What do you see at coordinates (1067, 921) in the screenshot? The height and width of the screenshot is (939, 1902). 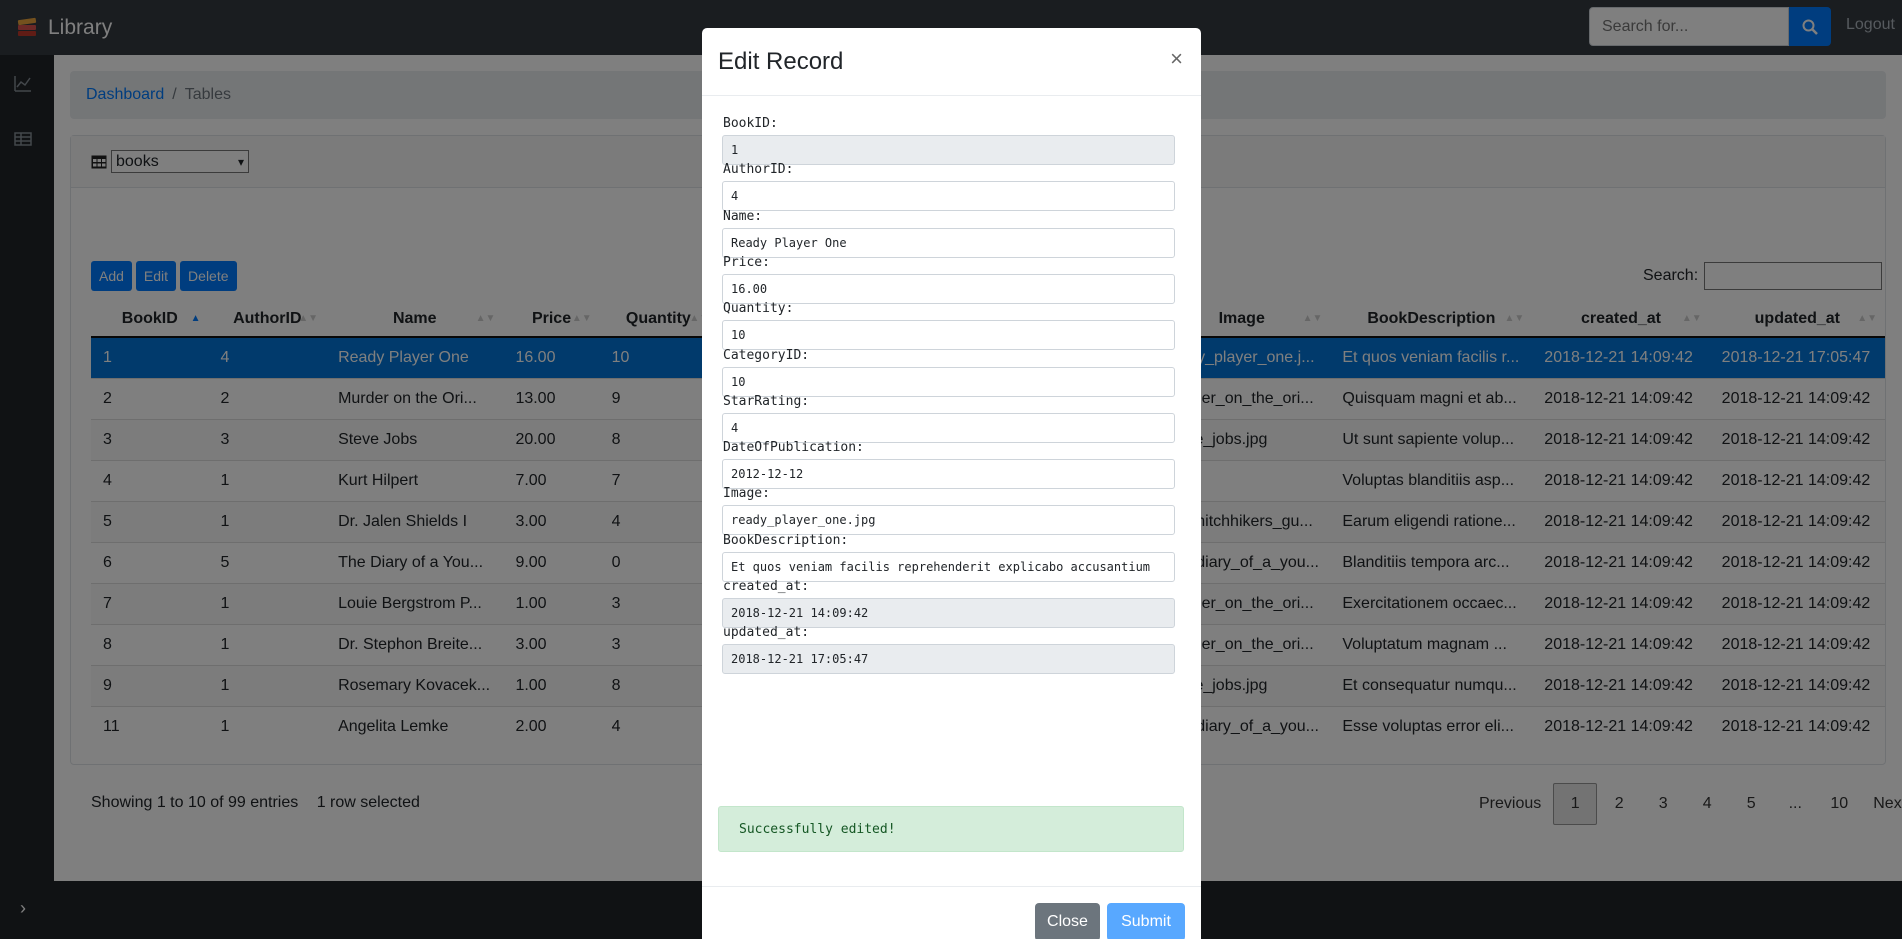 I see `close-button: Close` at bounding box center [1067, 921].